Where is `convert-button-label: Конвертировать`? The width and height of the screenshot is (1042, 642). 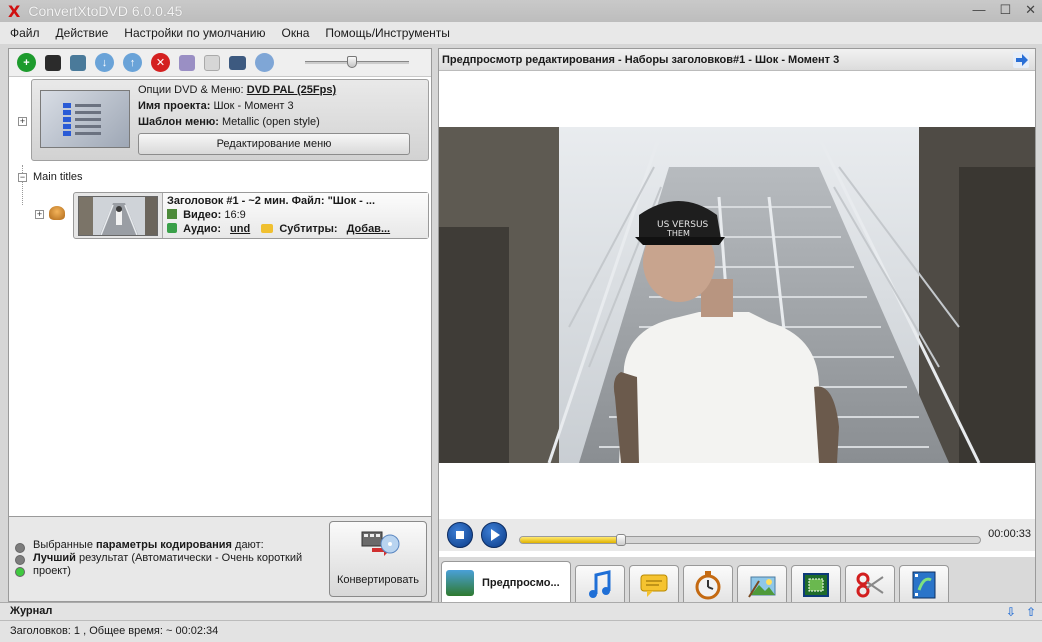
convert-button-label: Конвертировать is located at coordinates (378, 580).